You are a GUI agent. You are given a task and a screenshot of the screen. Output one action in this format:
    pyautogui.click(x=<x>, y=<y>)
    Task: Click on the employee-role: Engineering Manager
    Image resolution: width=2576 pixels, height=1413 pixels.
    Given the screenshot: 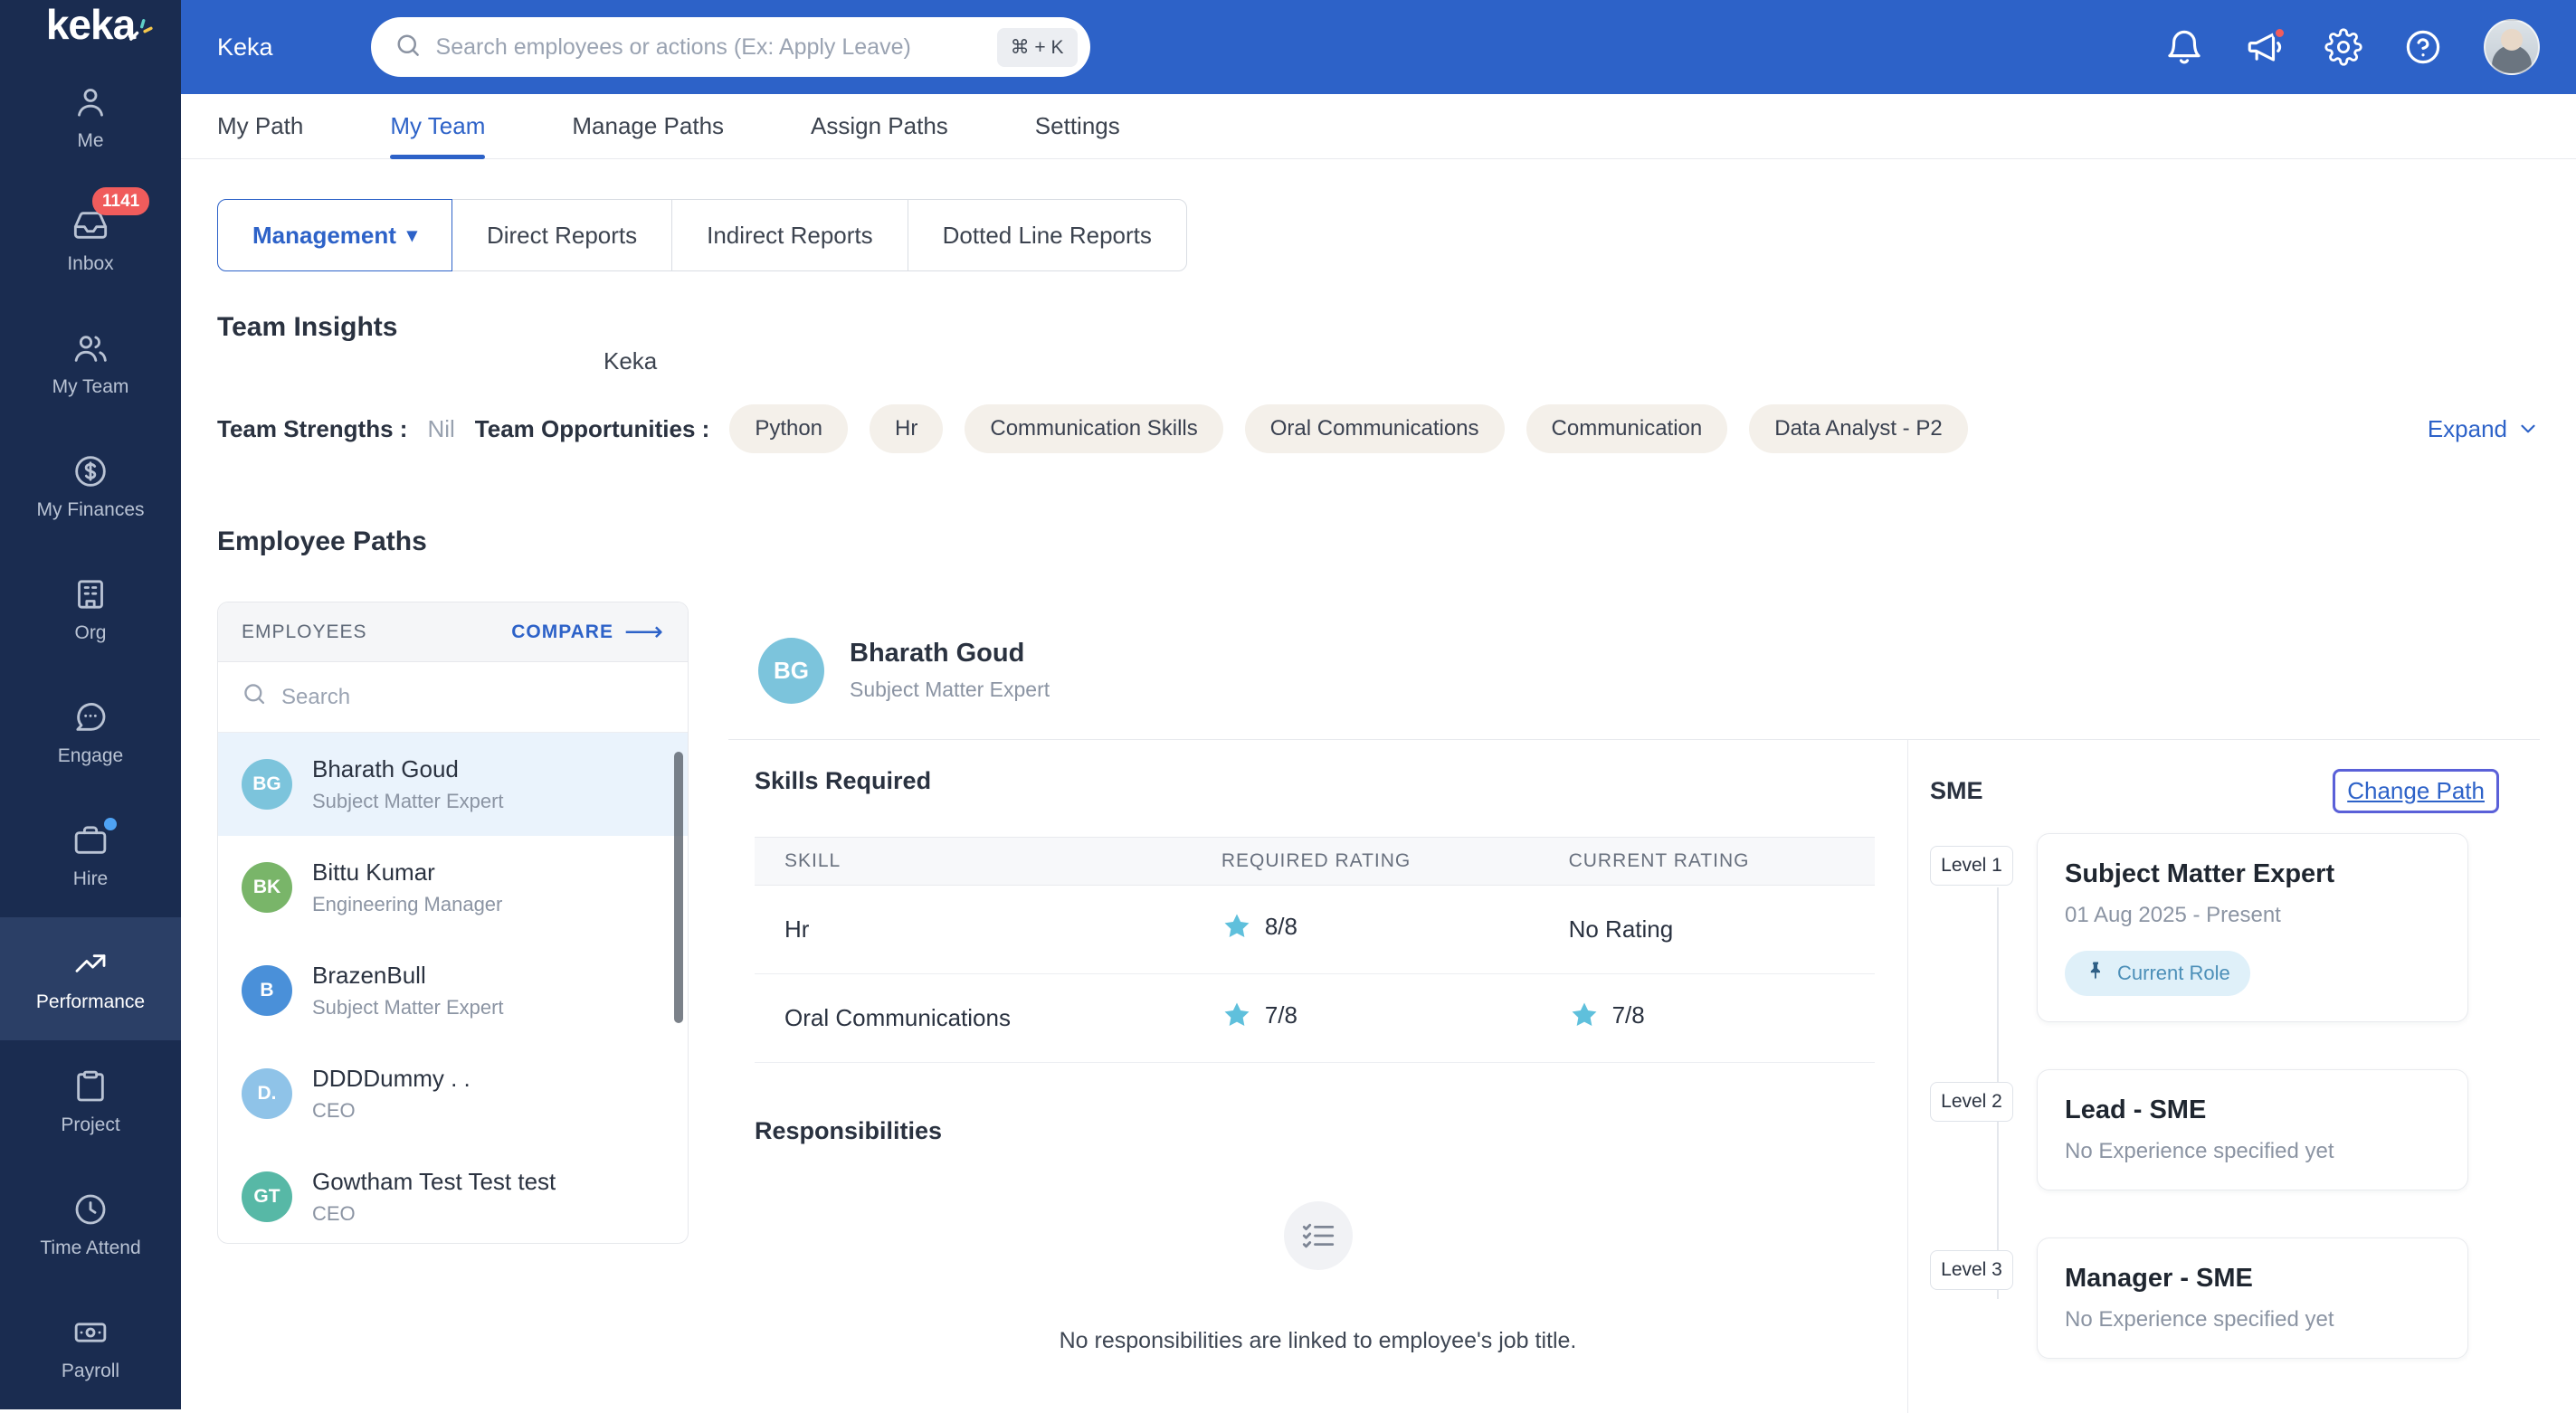 What is the action you would take?
    pyautogui.click(x=407, y=904)
    